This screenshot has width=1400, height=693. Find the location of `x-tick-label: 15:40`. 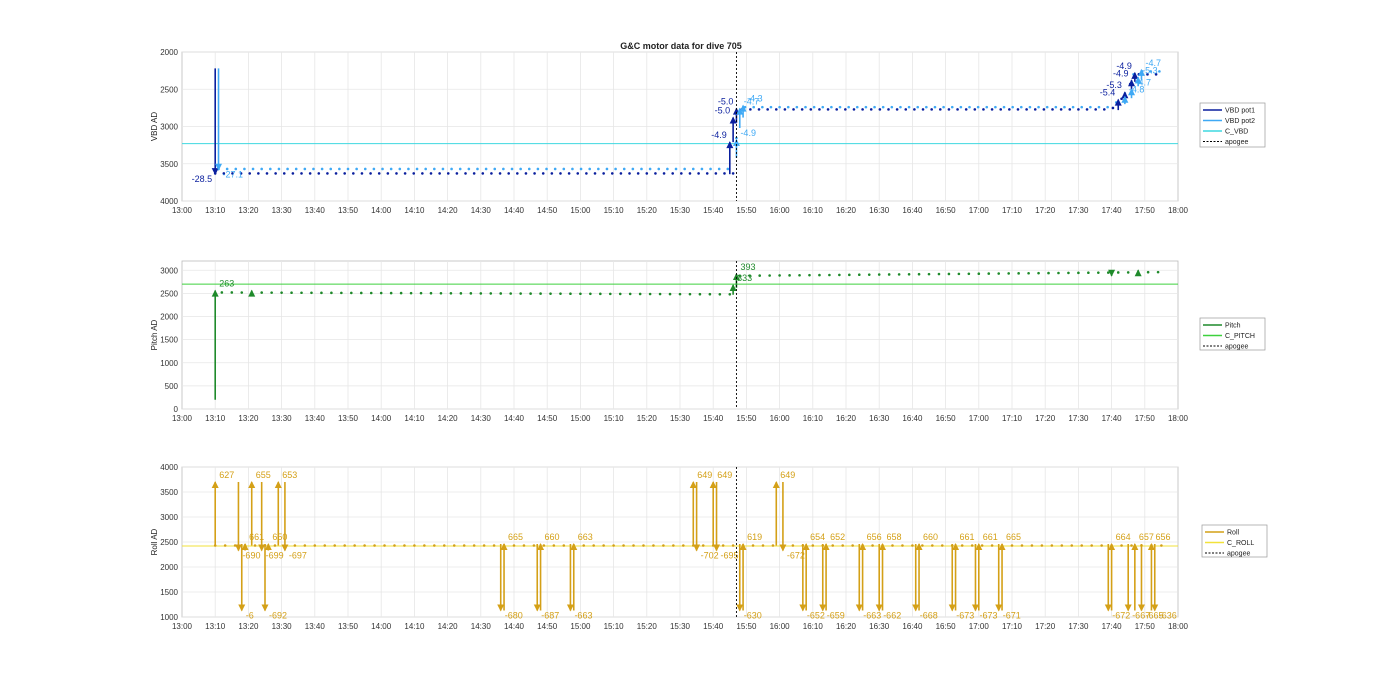

x-tick-label: 15:40 is located at coordinates (713, 210).